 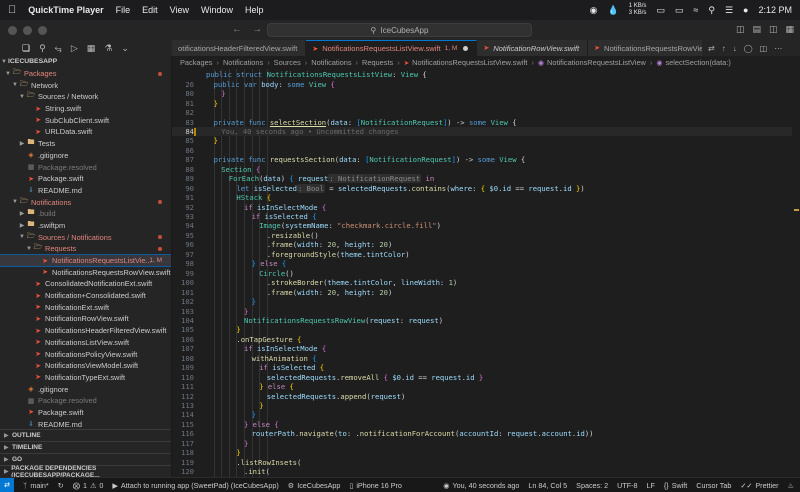 What do you see at coordinates (85, 459) in the screenshot?
I see `sidebar-section-header: ▶ GO` at bounding box center [85, 459].